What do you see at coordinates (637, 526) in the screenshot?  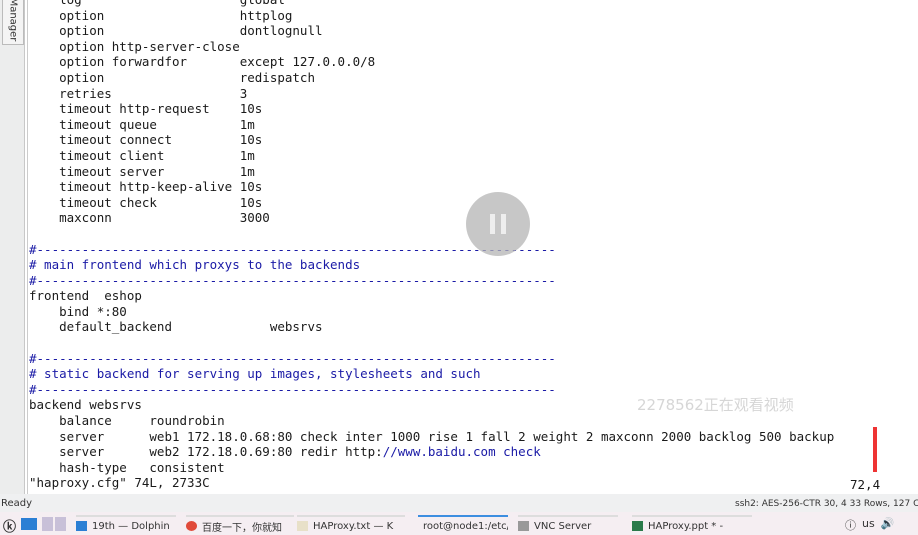 I see `presentation-icon` at bounding box center [637, 526].